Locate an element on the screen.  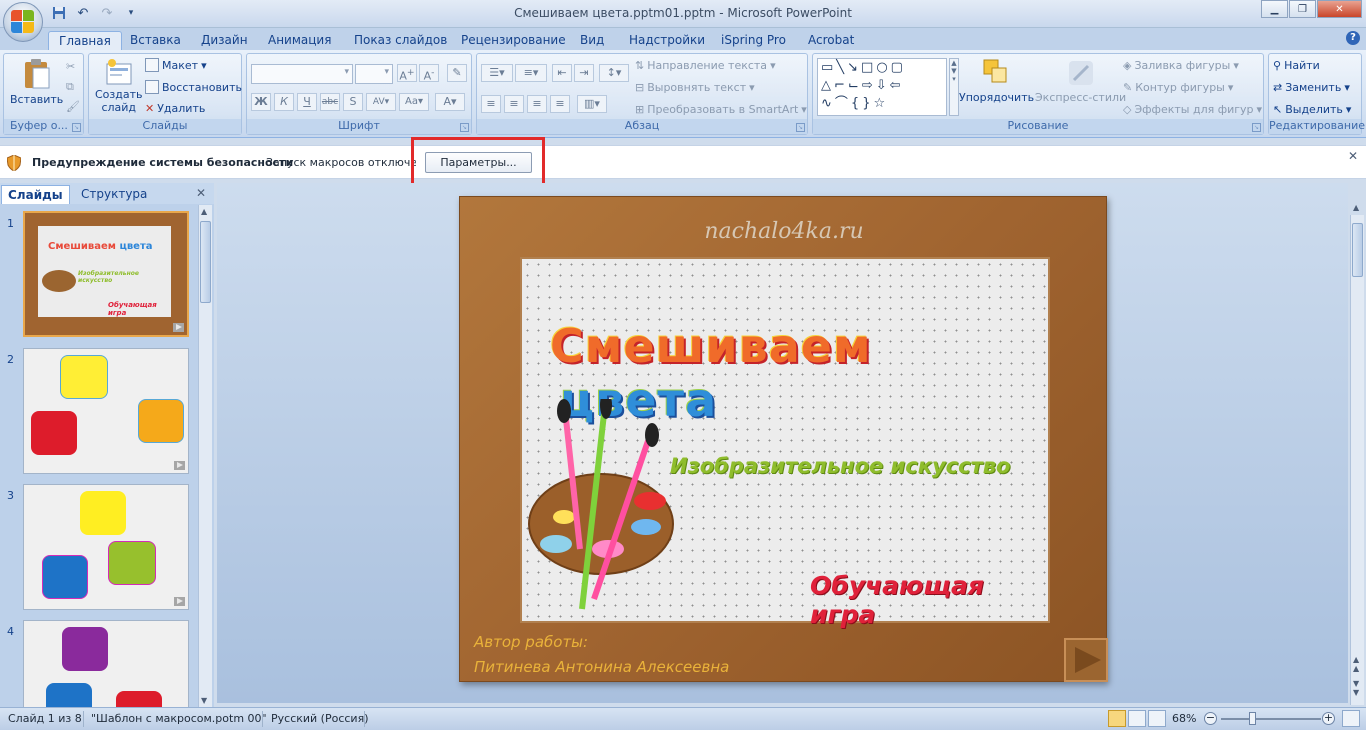
tab-design: Дизайн is located at coordinates (224, 40).